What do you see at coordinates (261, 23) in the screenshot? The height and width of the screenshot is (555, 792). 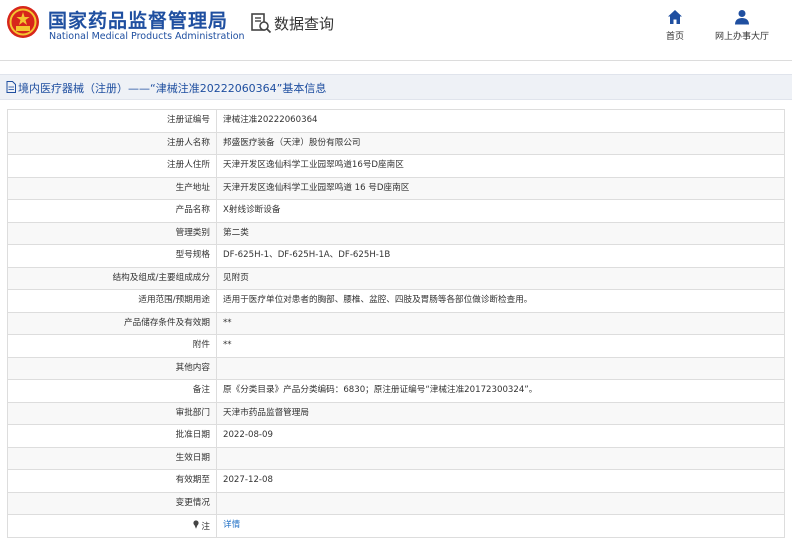 I see `data-query-icon` at bounding box center [261, 23].